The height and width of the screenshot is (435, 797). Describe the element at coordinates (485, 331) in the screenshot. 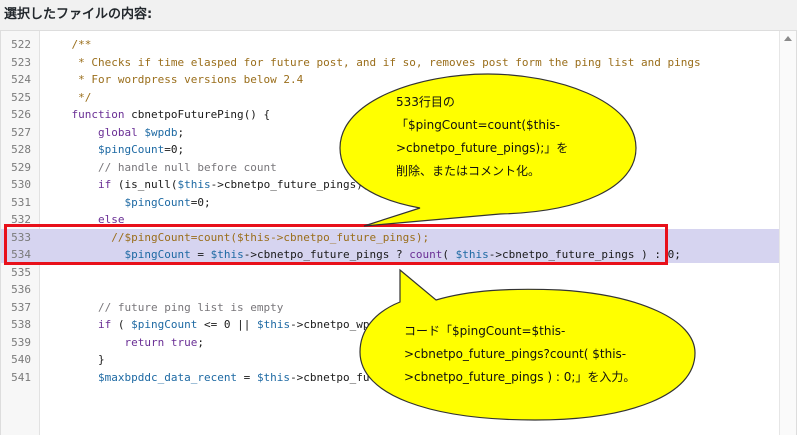

I see `callout-bottom-line-1: コード「$pingCount=$this-` at that location.